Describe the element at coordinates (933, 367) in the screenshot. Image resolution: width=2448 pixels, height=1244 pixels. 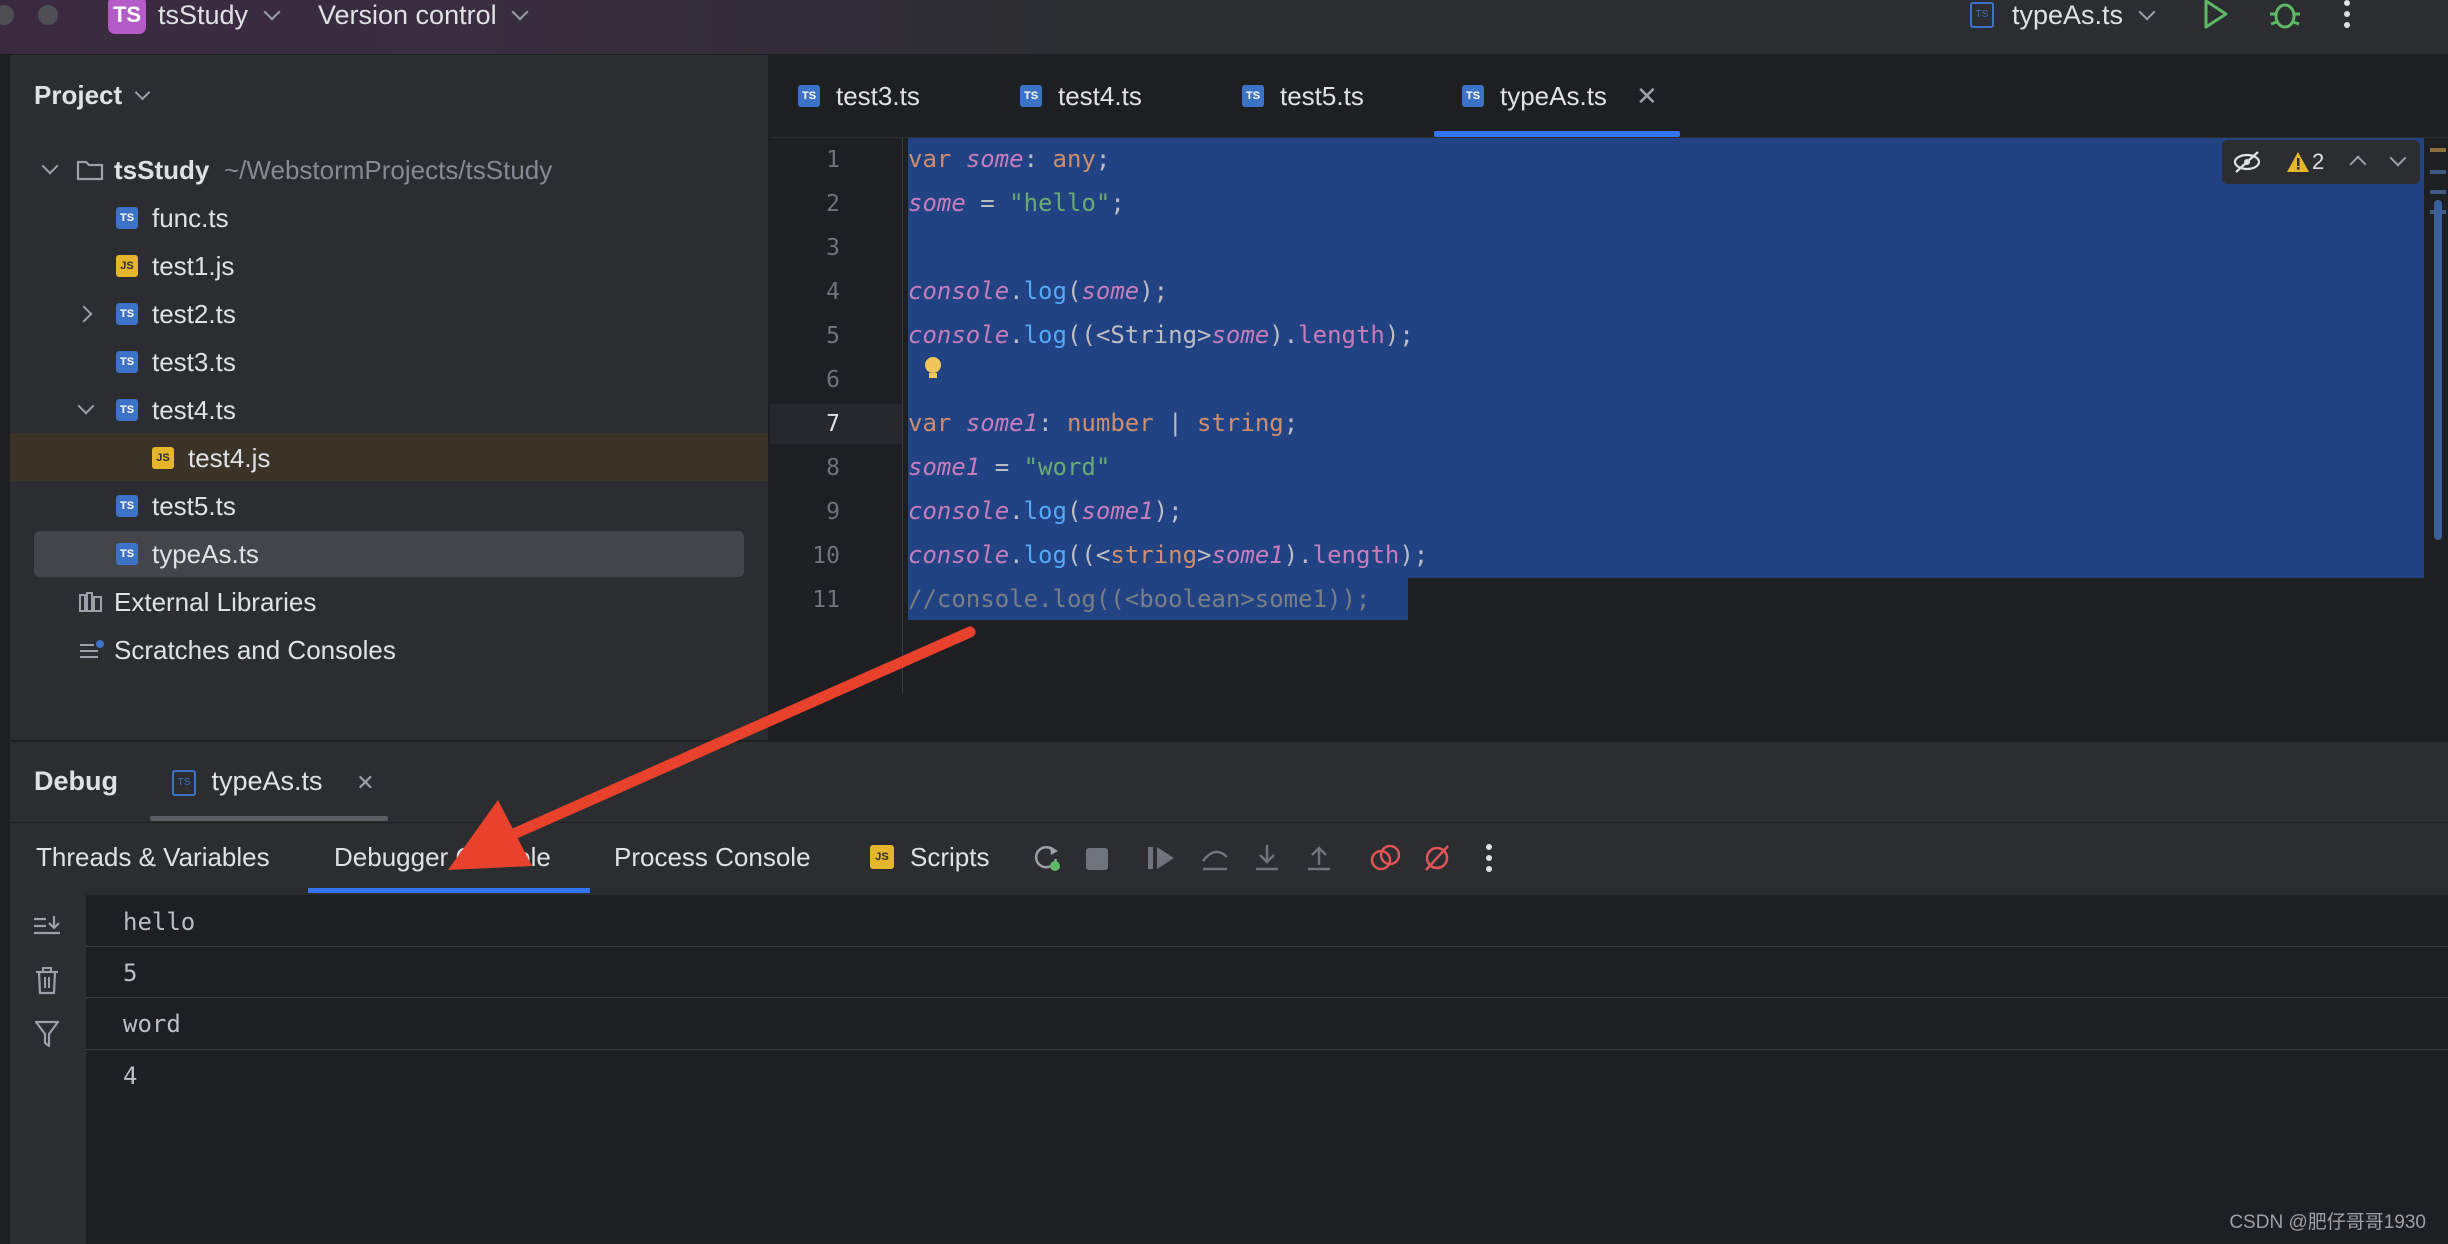
I see `lightbulb-icon` at that location.